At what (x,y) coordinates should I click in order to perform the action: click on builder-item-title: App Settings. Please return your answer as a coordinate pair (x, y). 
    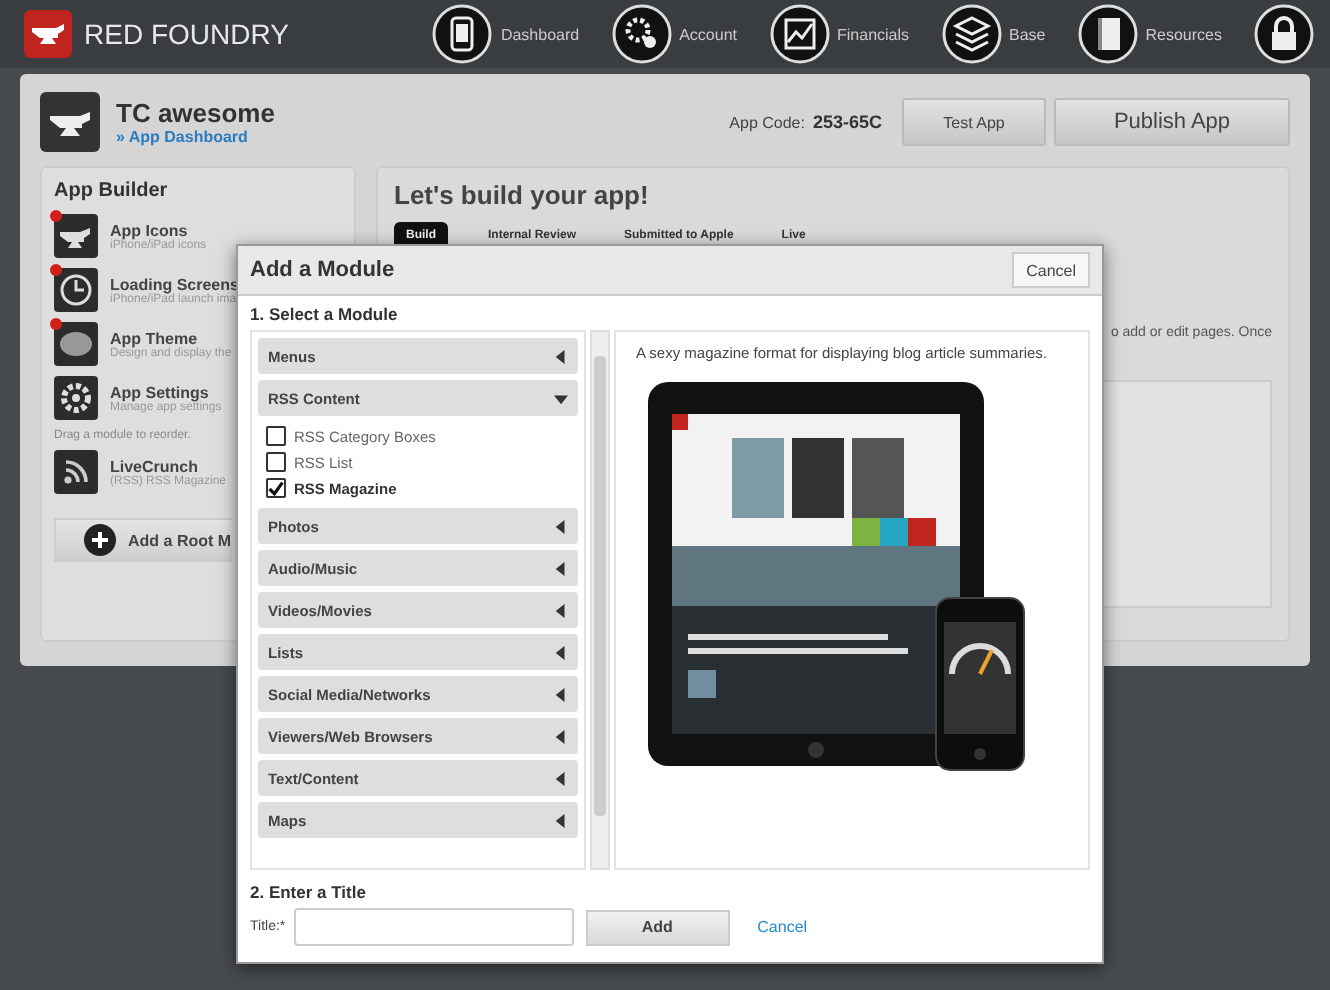
    Looking at the image, I should click on (166, 392).